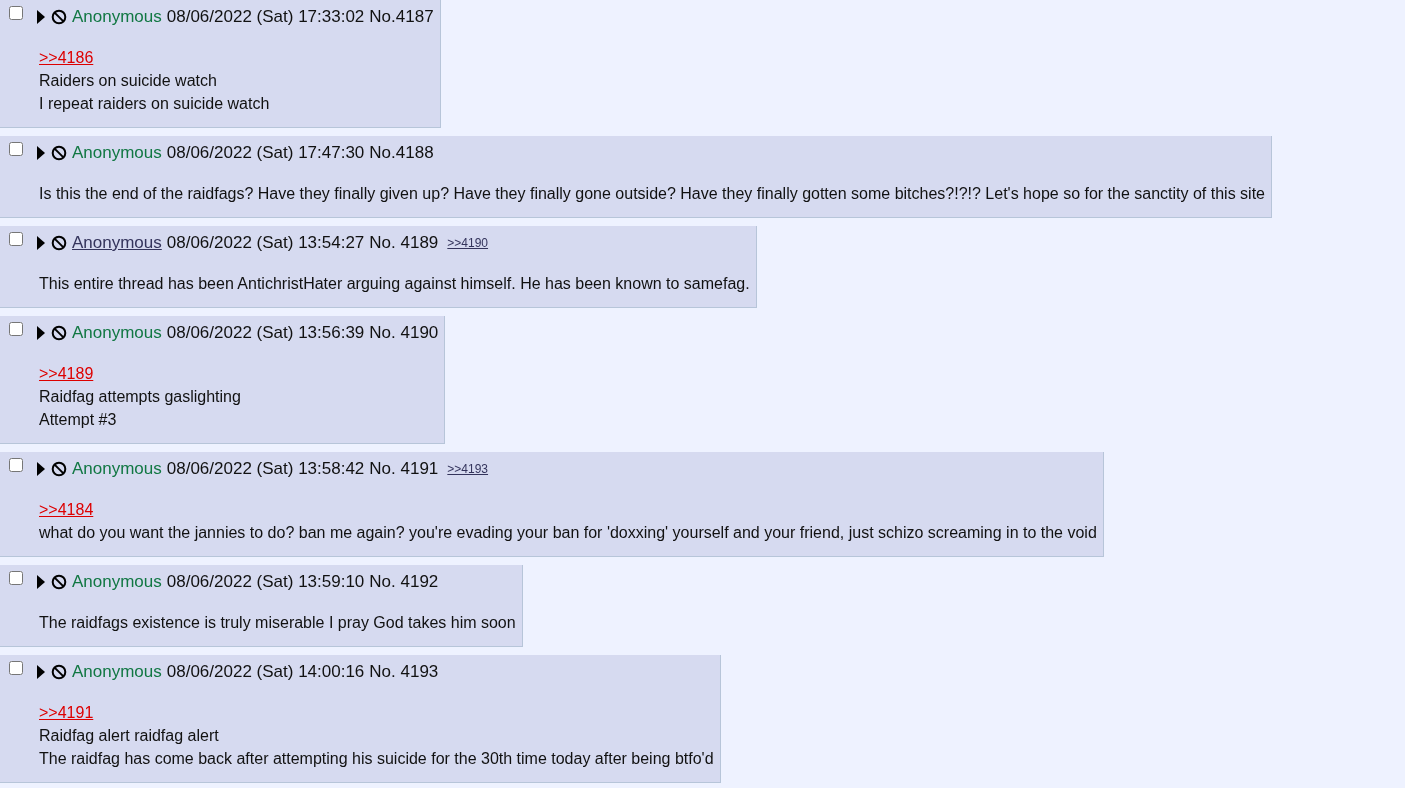  Describe the element at coordinates (404, 333) in the screenshot. I see `post-number: No. 4190` at that location.